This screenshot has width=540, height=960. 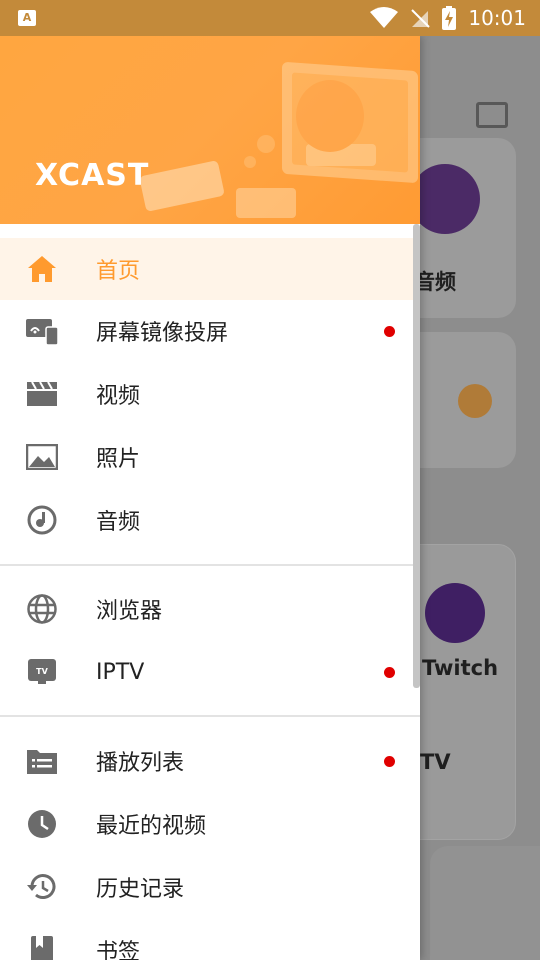 What do you see at coordinates (118, 271) in the screenshot?
I see `menu-label: 首页` at bounding box center [118, 271].